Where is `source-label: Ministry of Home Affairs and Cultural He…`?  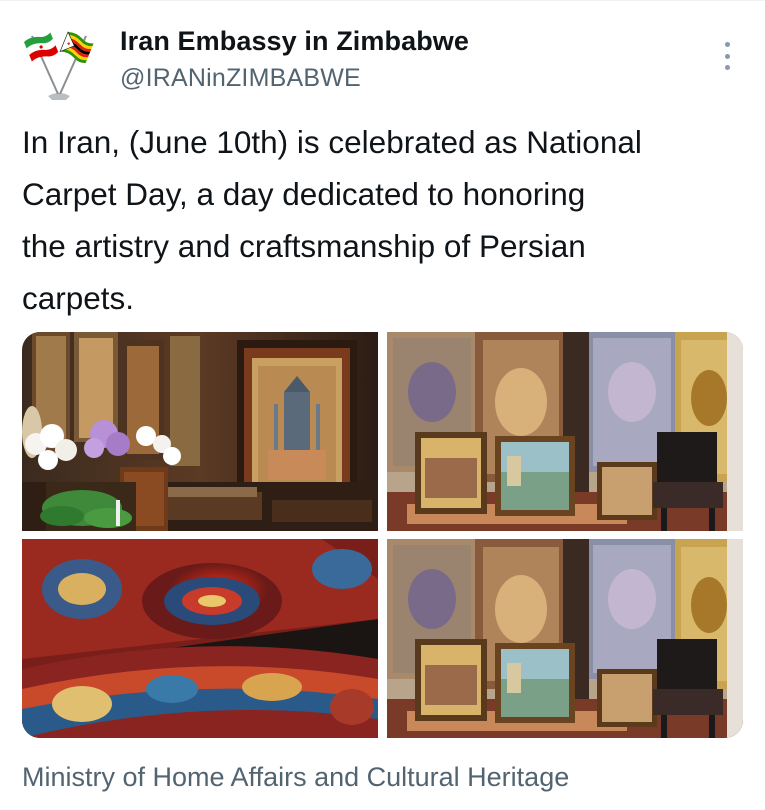 source-label: Ministry of Home Affairs and Cultural He… is located at coordinates (296, 777).